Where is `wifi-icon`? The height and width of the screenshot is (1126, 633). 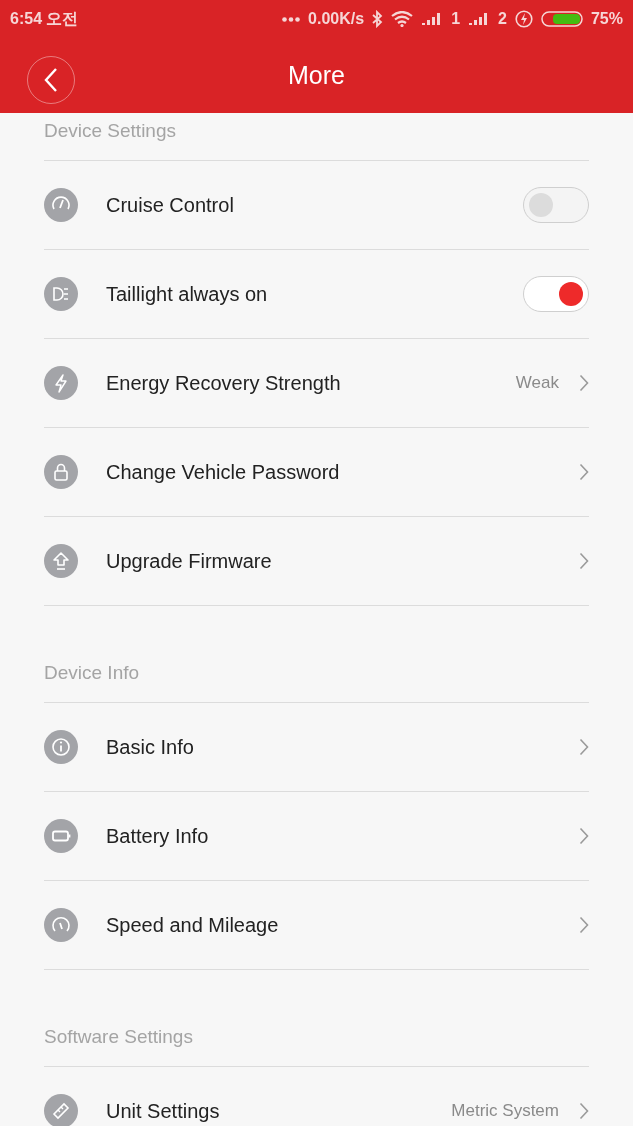
wifi-icon is located at coordinates (402, 19).